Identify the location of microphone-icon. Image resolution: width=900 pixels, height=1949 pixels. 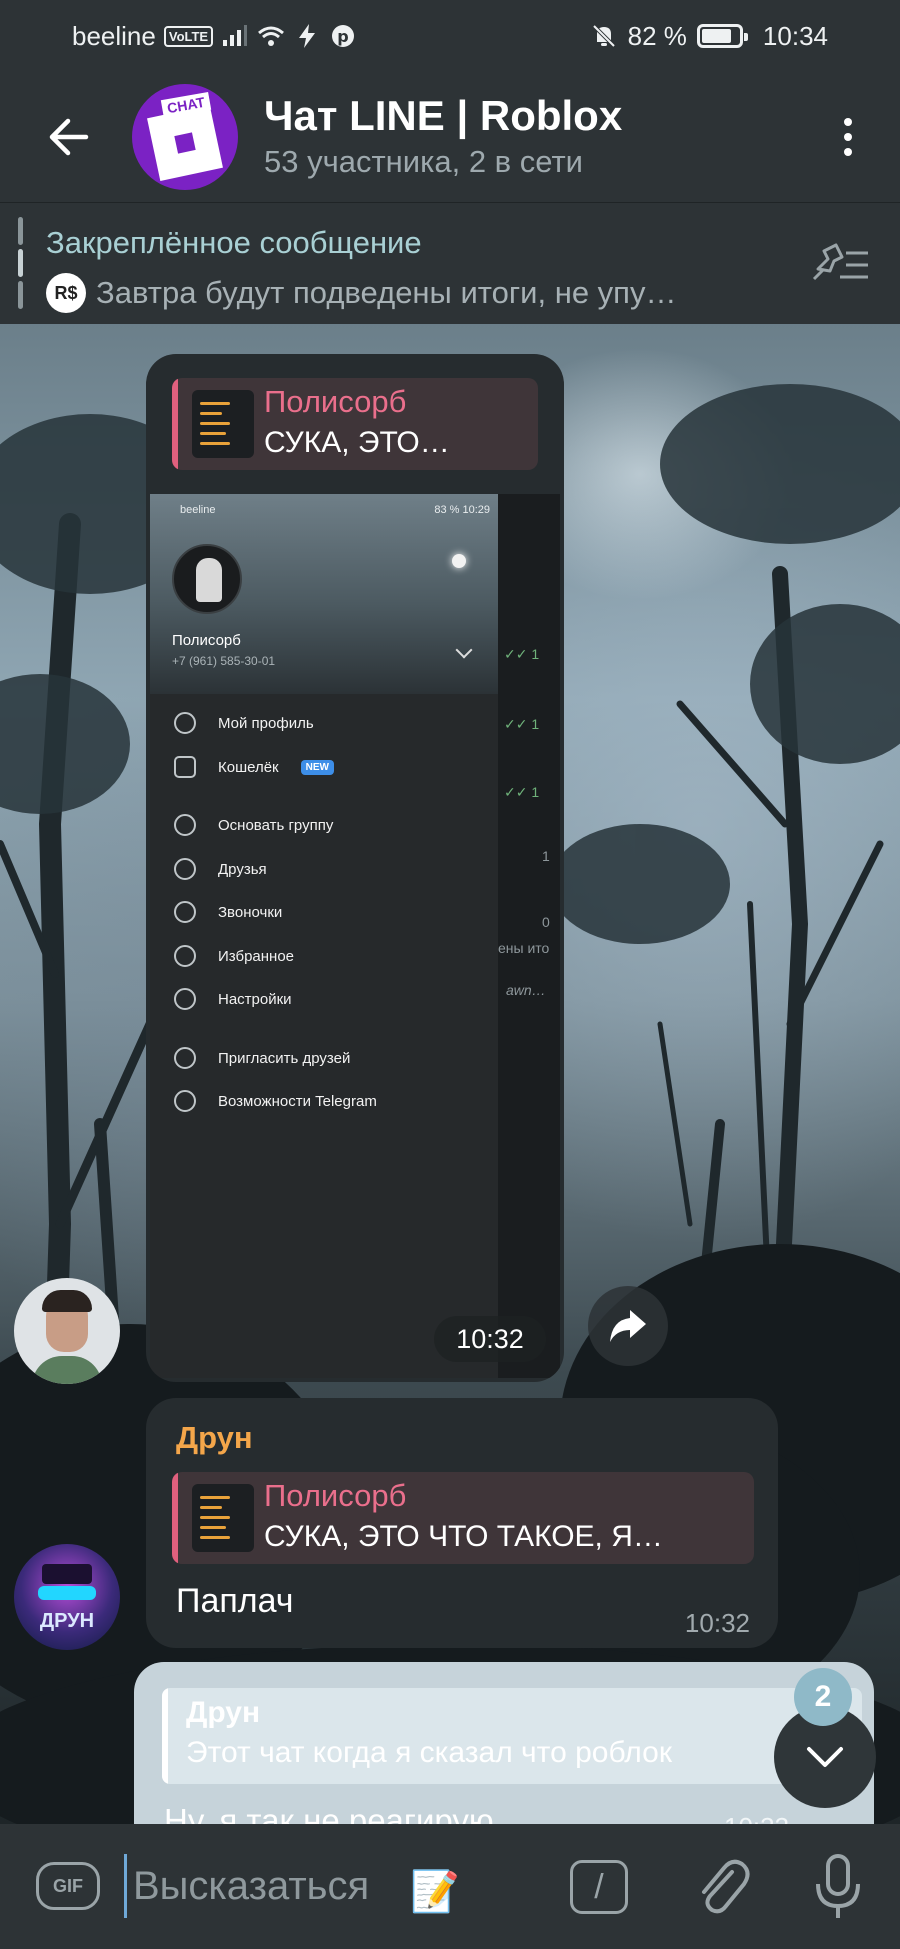
(838, 1886).